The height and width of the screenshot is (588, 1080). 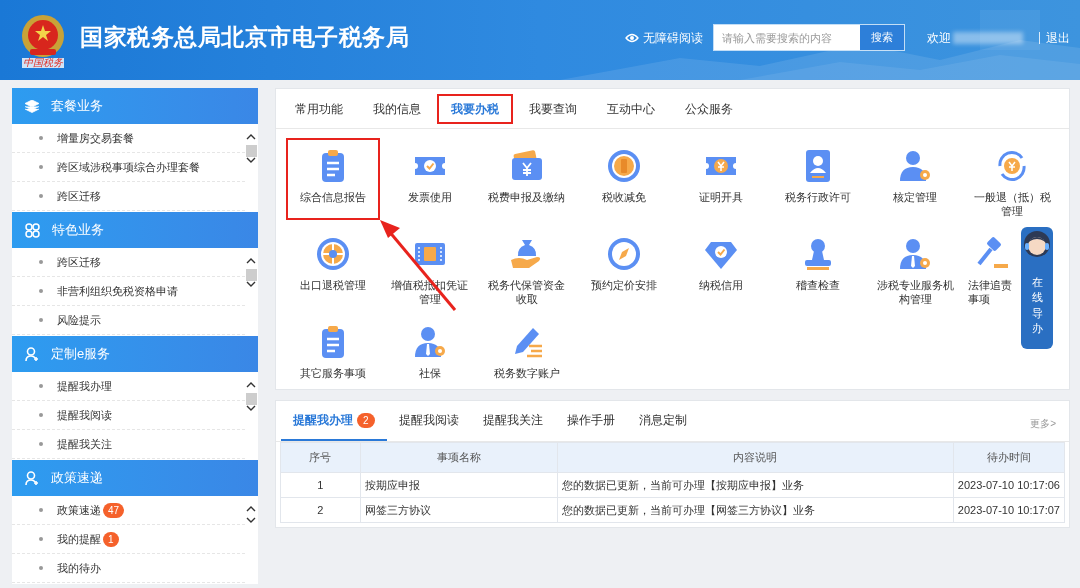 What do you see at coordinates (429, 355) in the screenshot?
I see `service-item: 社保` at bounding box center [429, 355].